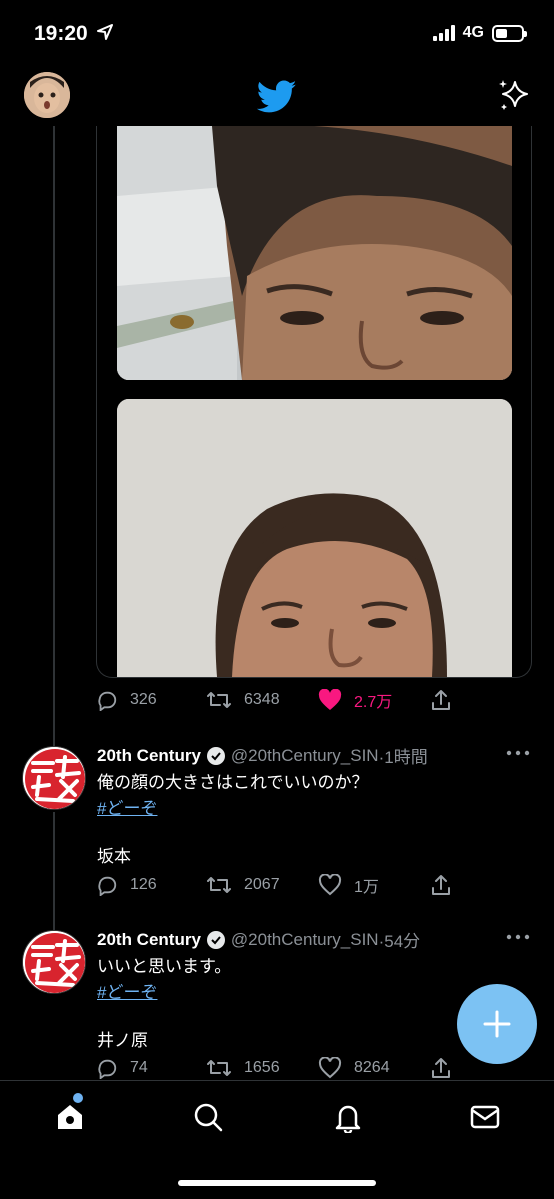  Describe the element at coordinates (509, 33) in the screenshot. I see `battery-icon` at that location.